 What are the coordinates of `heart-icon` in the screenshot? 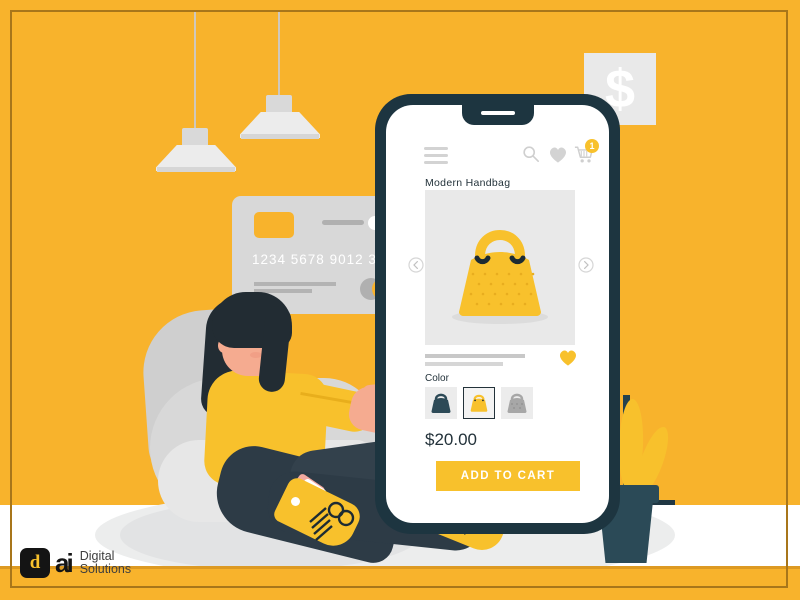 It's located at (558, 154).